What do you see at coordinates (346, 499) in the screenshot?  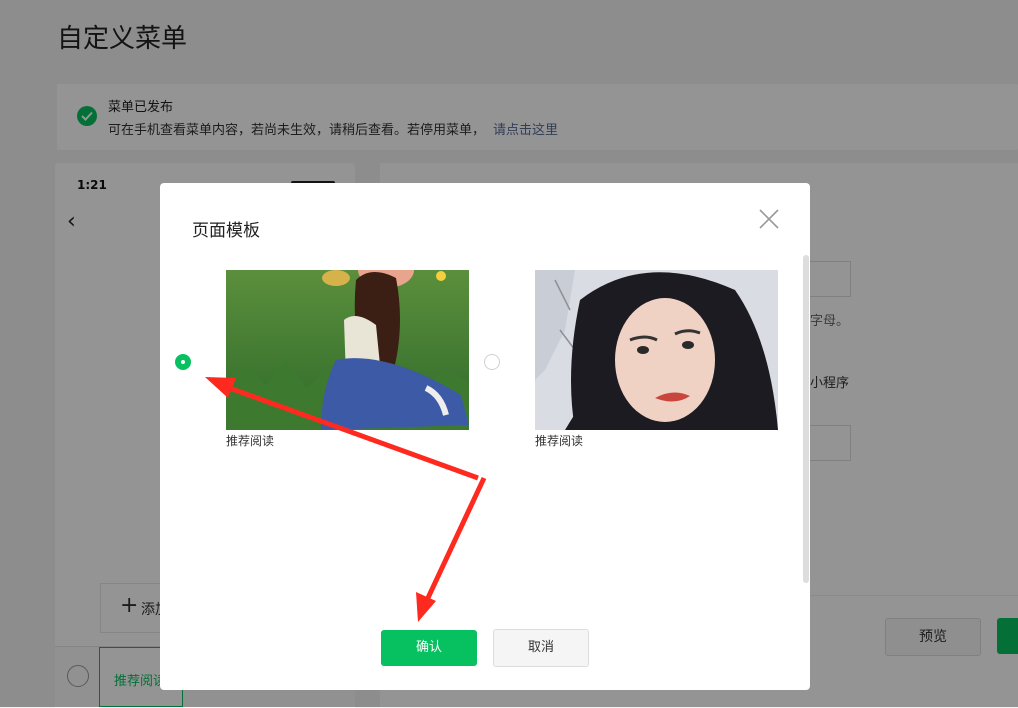 I see `annotation-arrows` at bounding box center [346, 499].